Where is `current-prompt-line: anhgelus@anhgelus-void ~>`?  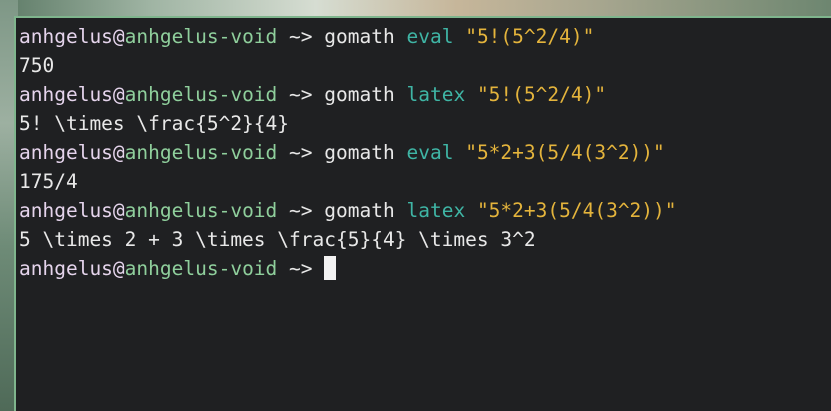
current-prompt-line: anhgelus@anhgelus-void ~> is located at coordinates (425, 268).